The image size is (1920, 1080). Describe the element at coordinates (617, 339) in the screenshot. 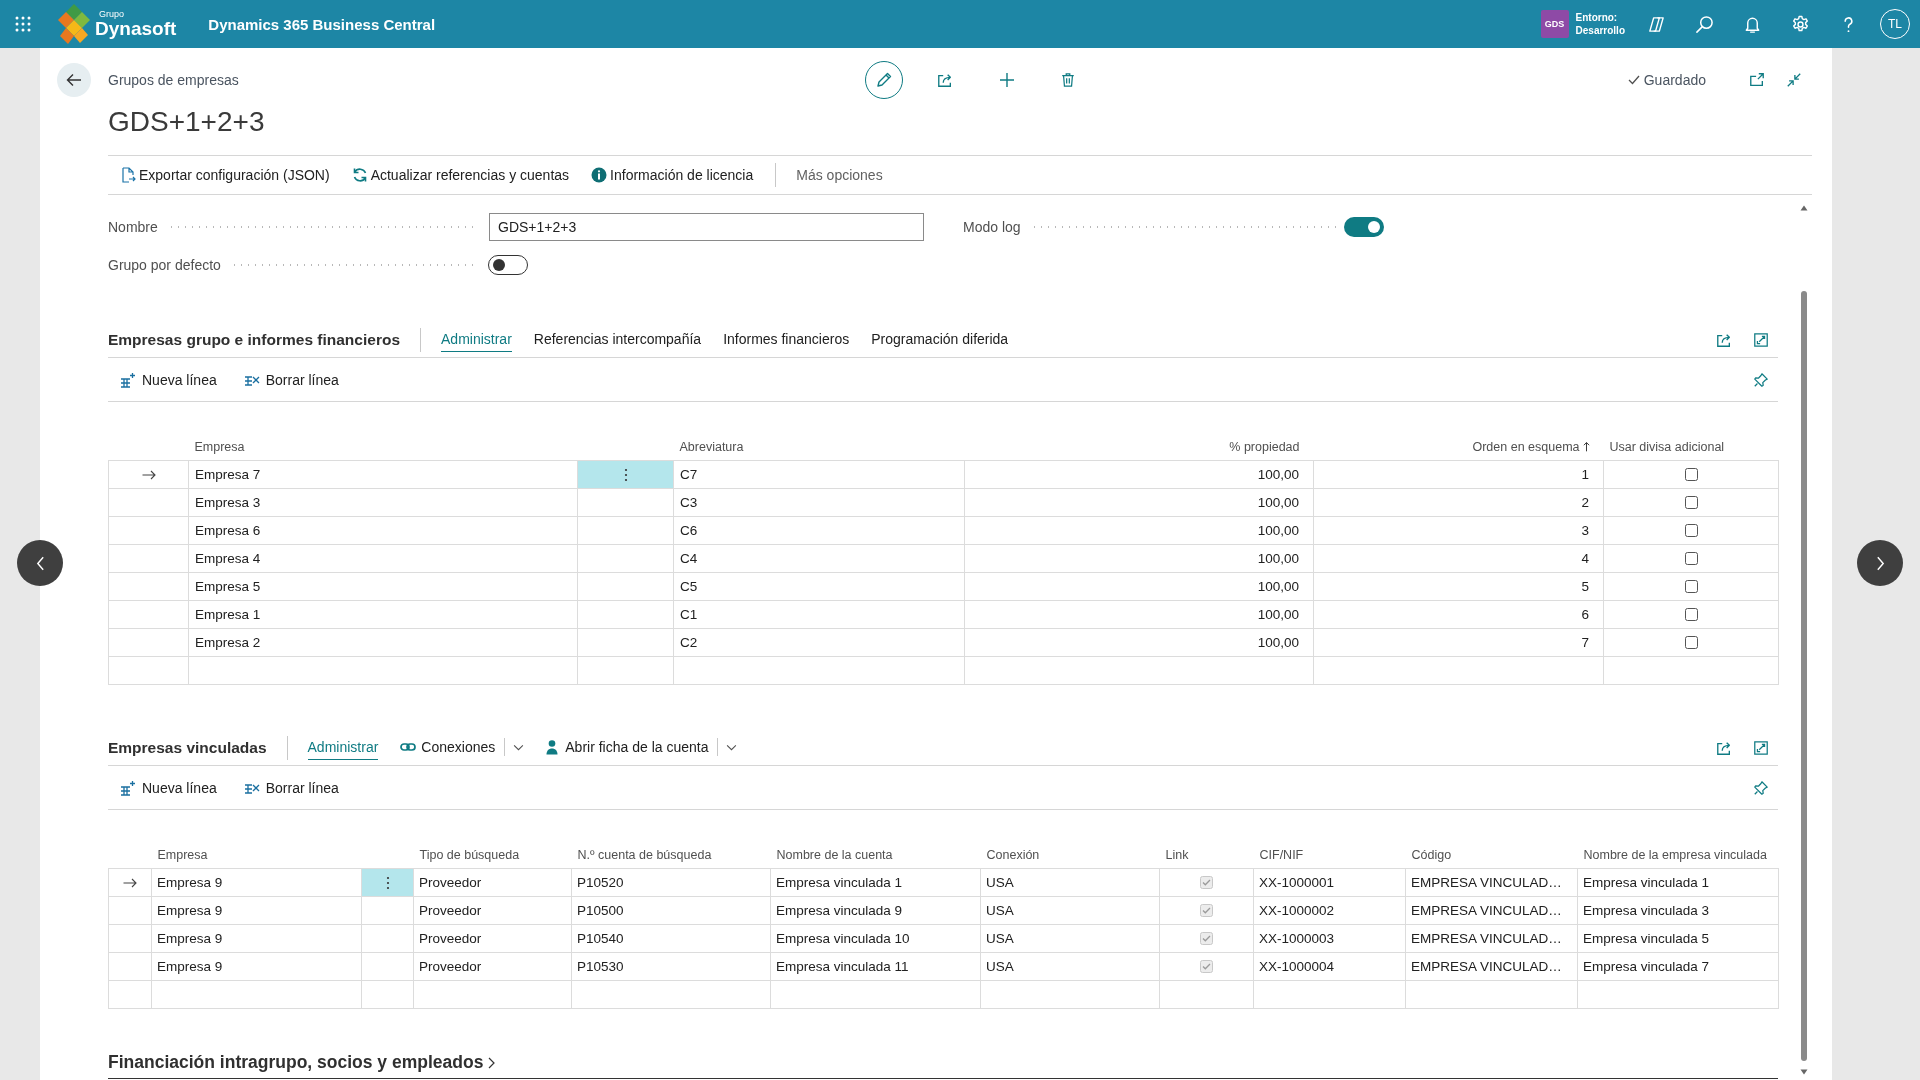

I see `tab: Referencias intercompañía` at that location.